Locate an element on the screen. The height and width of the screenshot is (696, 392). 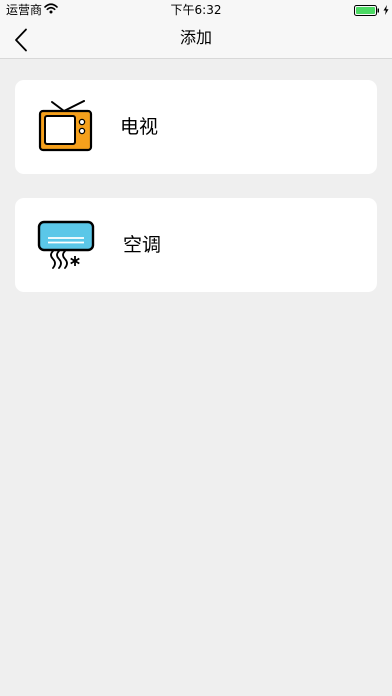
page-title: 添加 is located at coordinates (195, 37).